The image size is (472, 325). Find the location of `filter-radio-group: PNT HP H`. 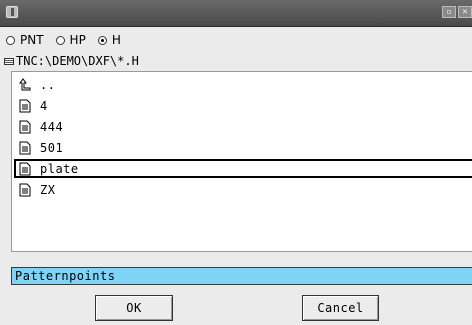

filter-radio-group: PNT HP H is located at coordinates (69, 40).